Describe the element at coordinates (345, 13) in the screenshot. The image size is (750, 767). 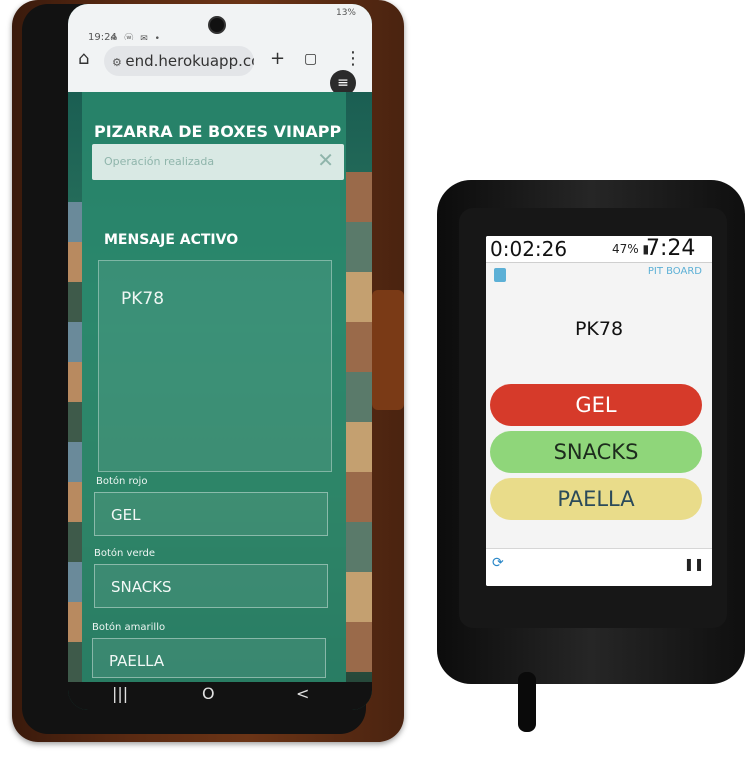
I see `status-battery: 13%` at that location.